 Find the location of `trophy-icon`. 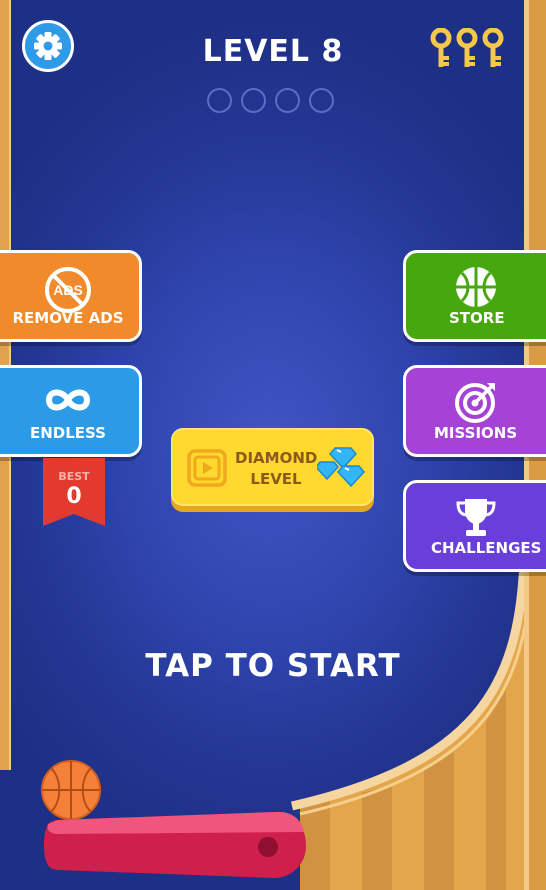

trophy-icon is located at coordinates (476, 517).